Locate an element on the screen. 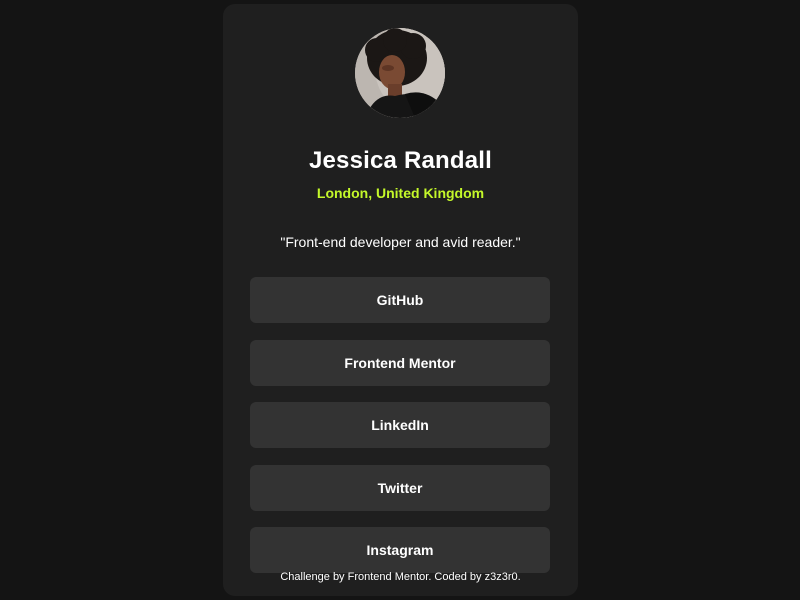 This screenshot has width=800, height=600. profile-bio: "Front-end developer and avid reader." is located at coordinates (400, 242).